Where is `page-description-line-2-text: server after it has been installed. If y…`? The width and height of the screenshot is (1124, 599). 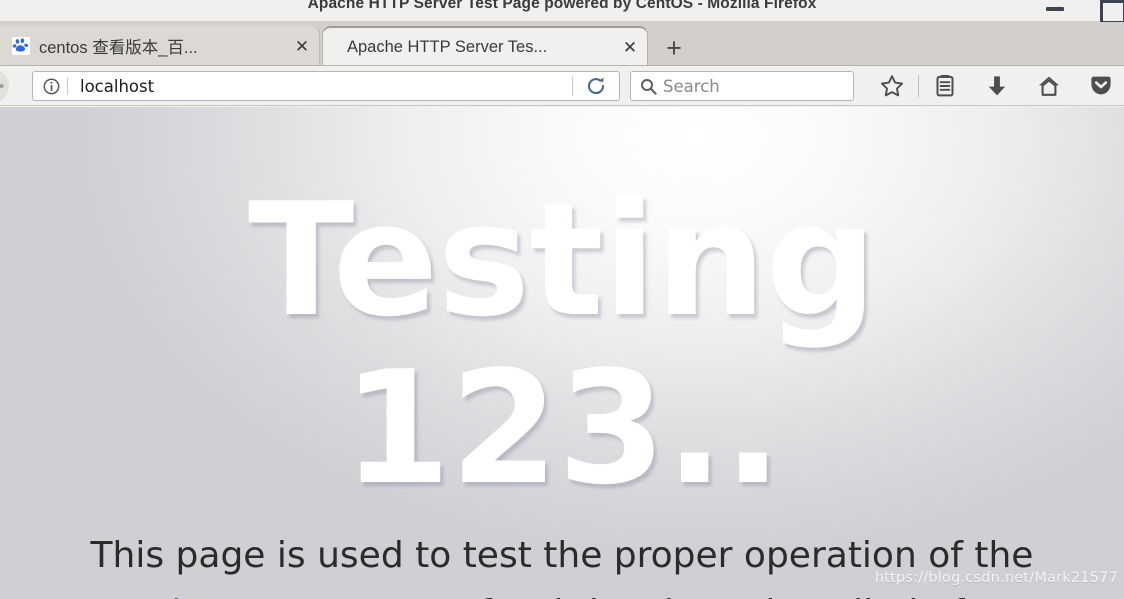 page-description-line-2-text: server after it has been installed. If y… is located at coordinates (681, 596).